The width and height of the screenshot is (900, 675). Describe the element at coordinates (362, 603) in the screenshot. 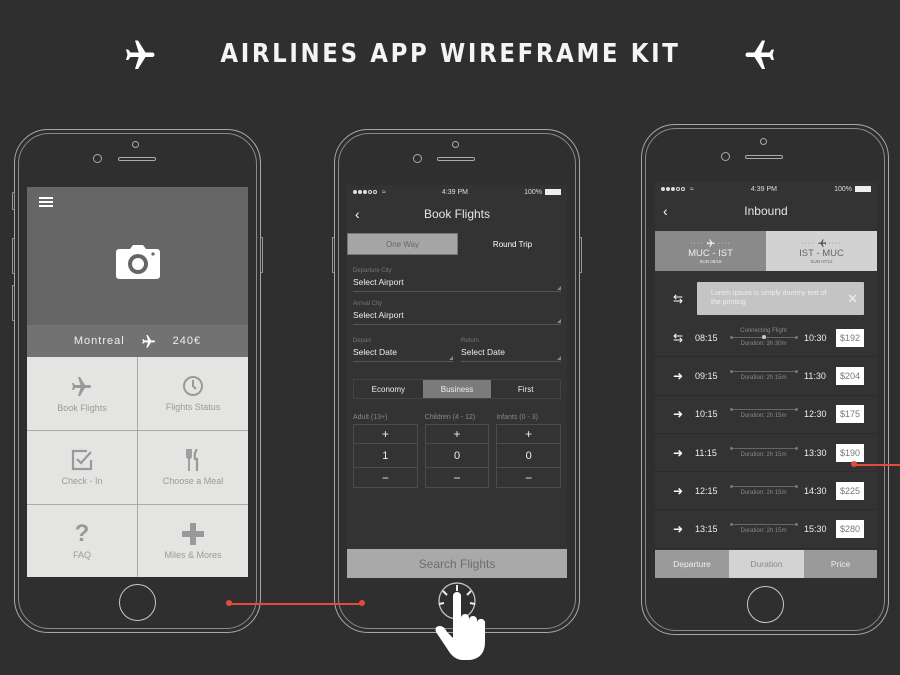

I see `connector-dot` at that location.